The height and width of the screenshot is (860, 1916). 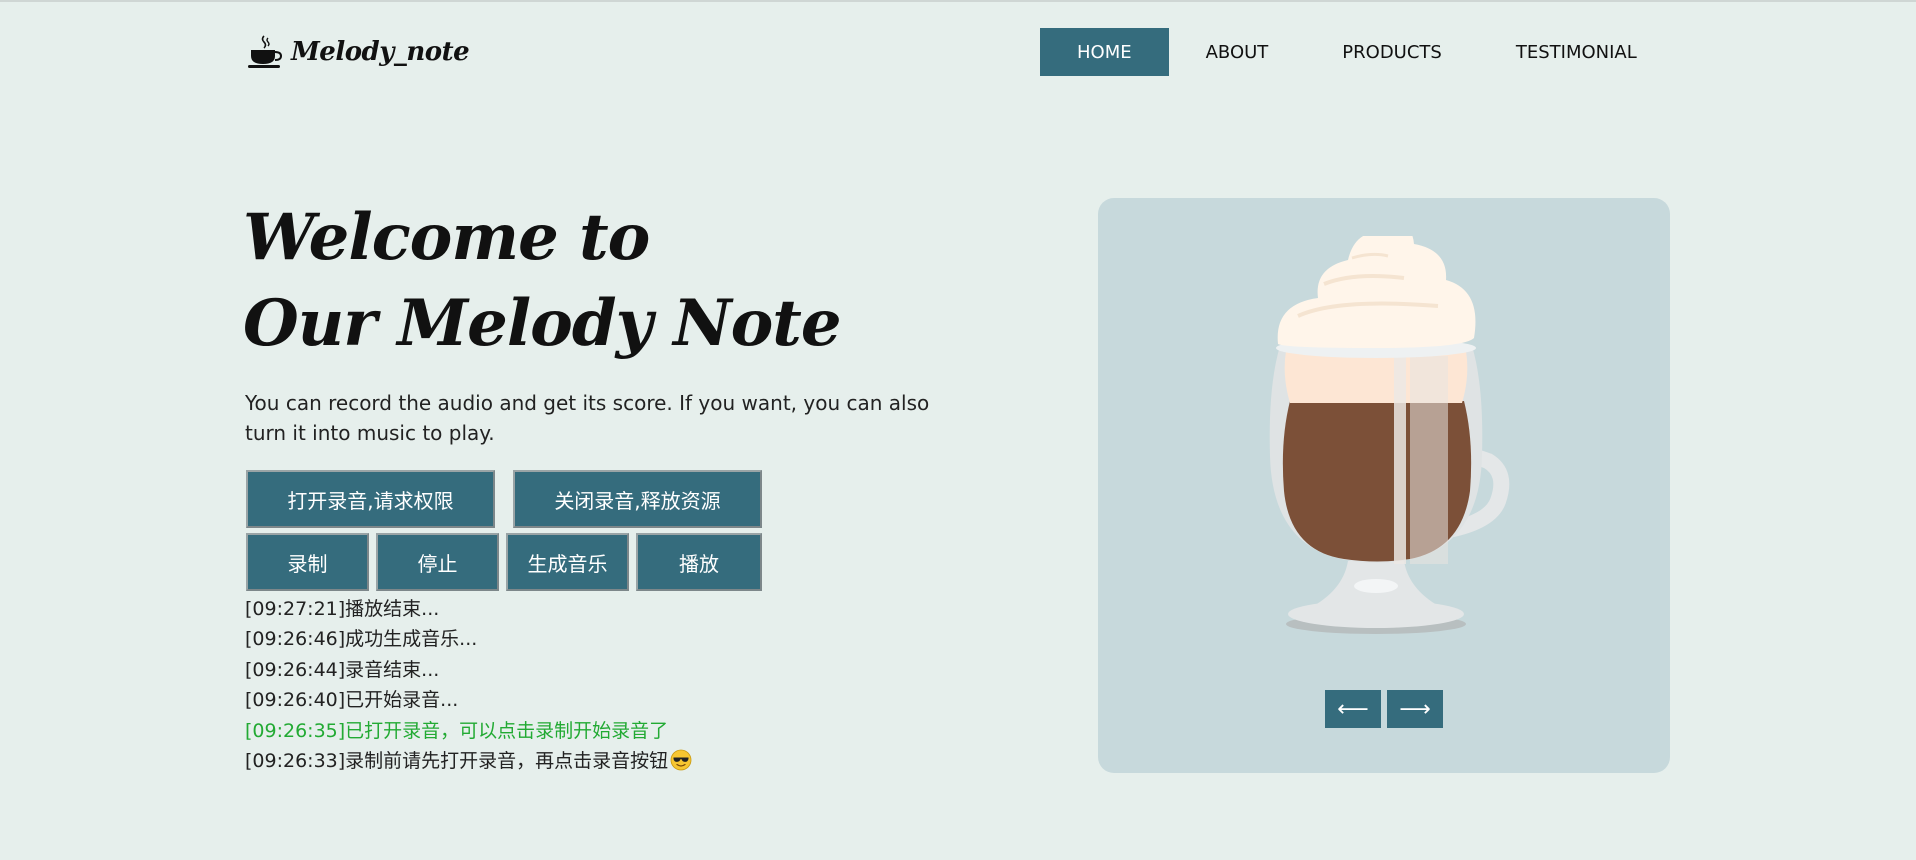 What do you see at coordinates (1576, 52) in the screenshot?
I see `nav-testimonial: TESTIMONIAL` at bounding box center [1576, 52].